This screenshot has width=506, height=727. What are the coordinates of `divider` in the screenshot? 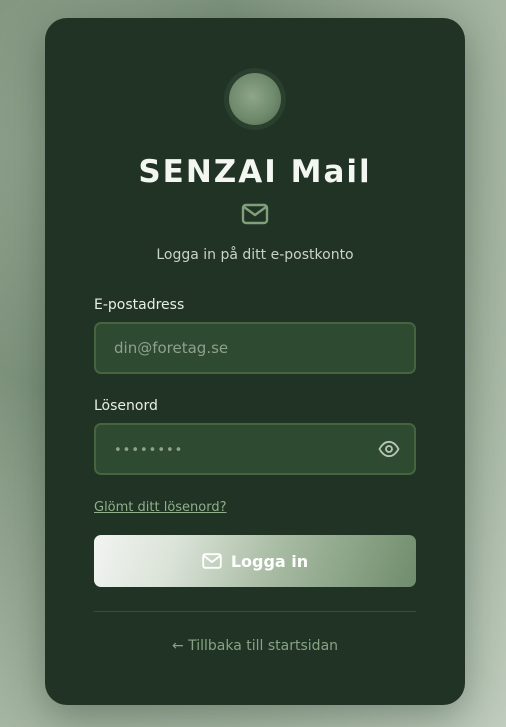 It's located at (255, 611).